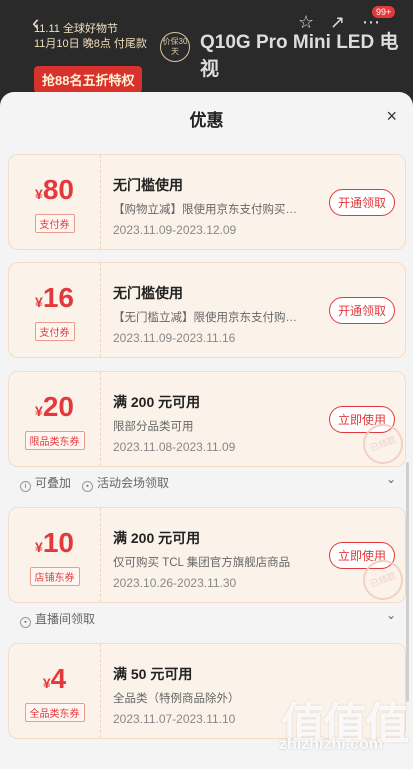 This screenshot has width=413, height=769. What do you see at coordinates (299, 56) in the screenshot?
I see `product-title: Q10G Pro Mini LED 电视` at bounding box center [299, 56].